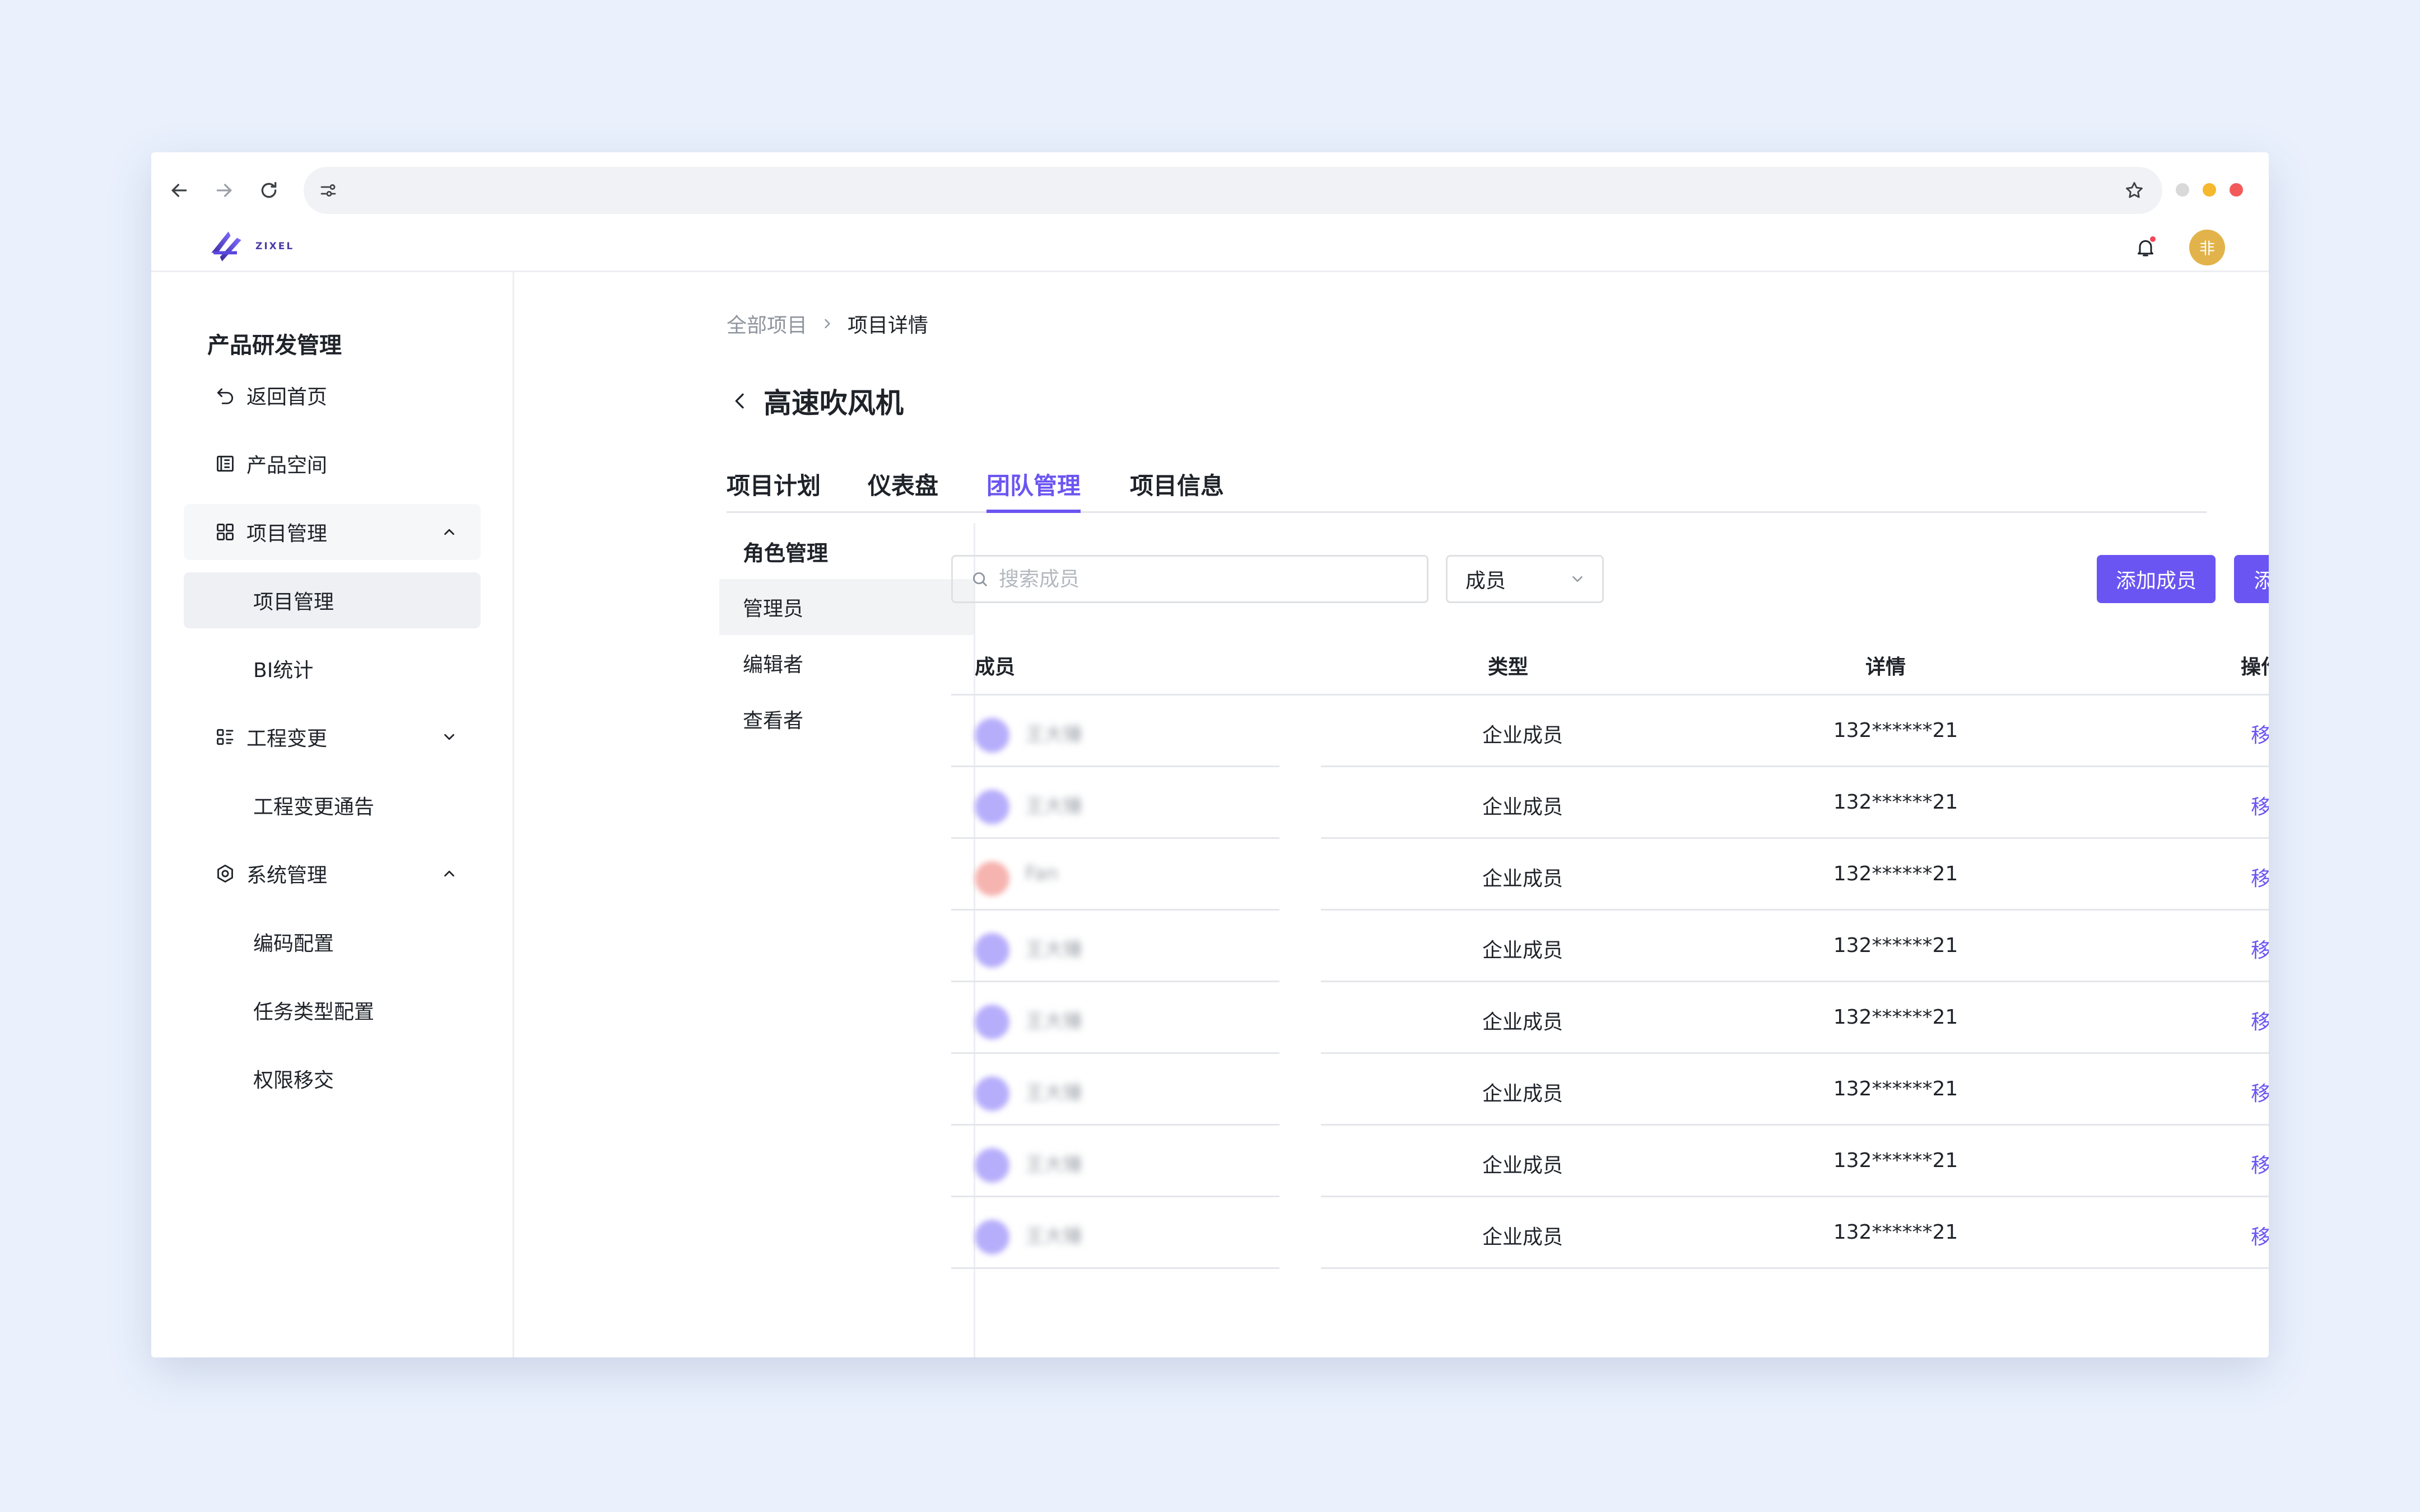 The width and height of the screenshot is (2420, 1512). Describe the element at coordinates (1885, 668) in the screenshot. I see `column-header-detail: 详情` at that location.